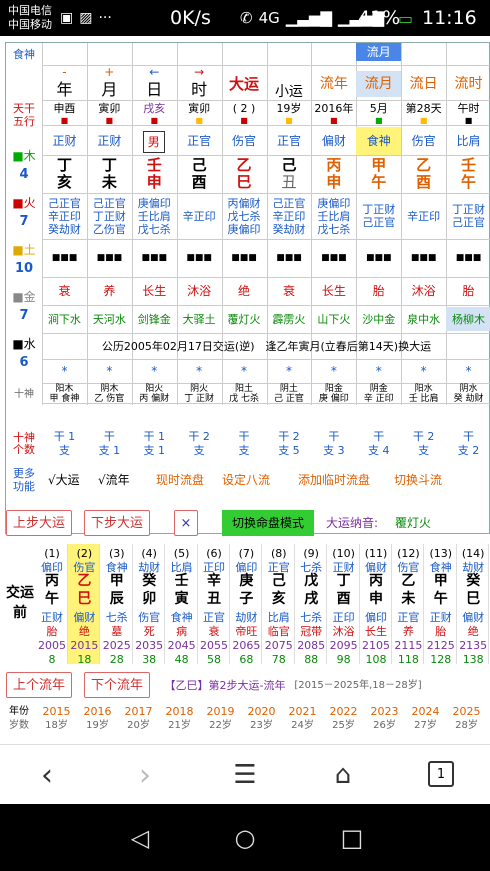  What do you see at coordinates (449, 18) in the screenshot?
I see `clock: 11:16` at bounding box center [449, 18].